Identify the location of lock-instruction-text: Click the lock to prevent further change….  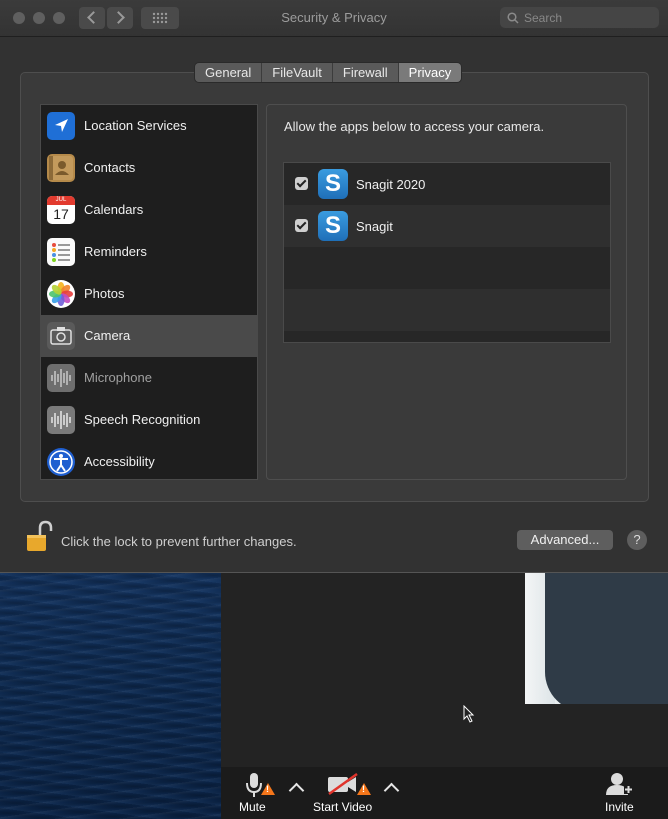
(179, 541).